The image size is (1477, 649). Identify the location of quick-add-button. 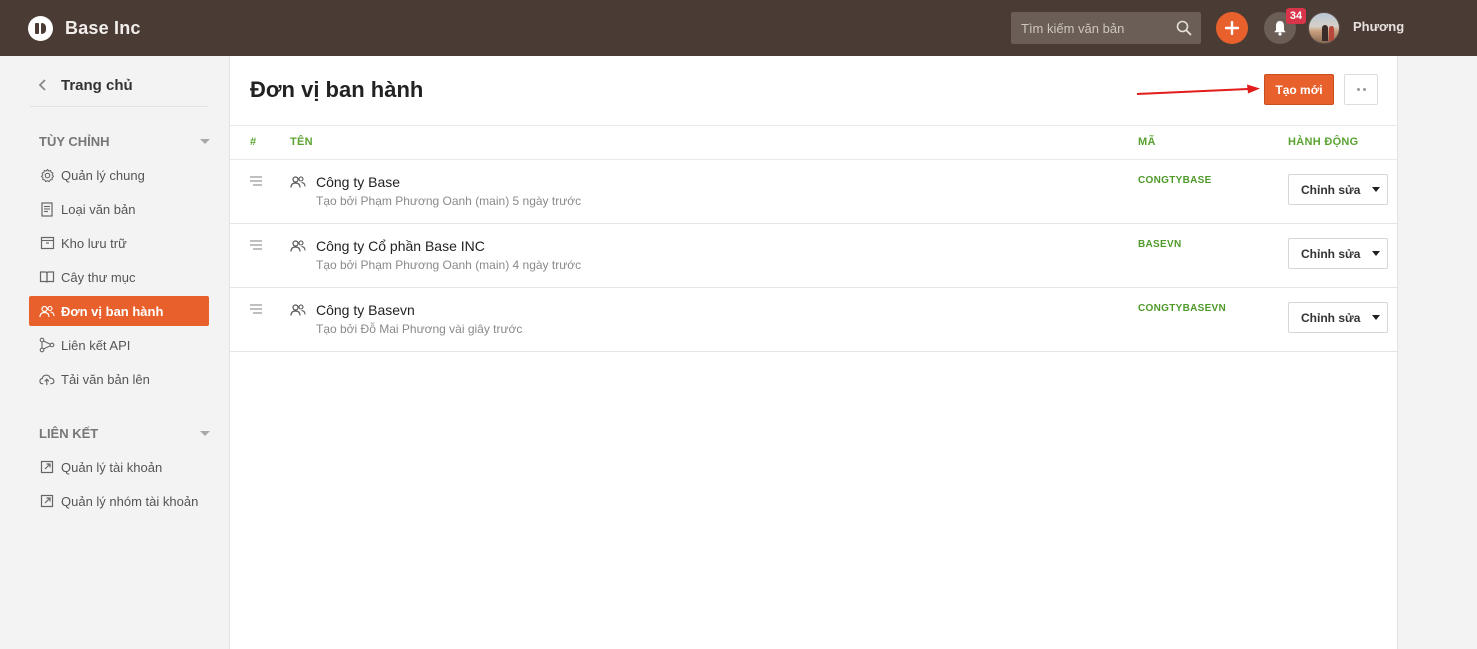
(1232, 28).